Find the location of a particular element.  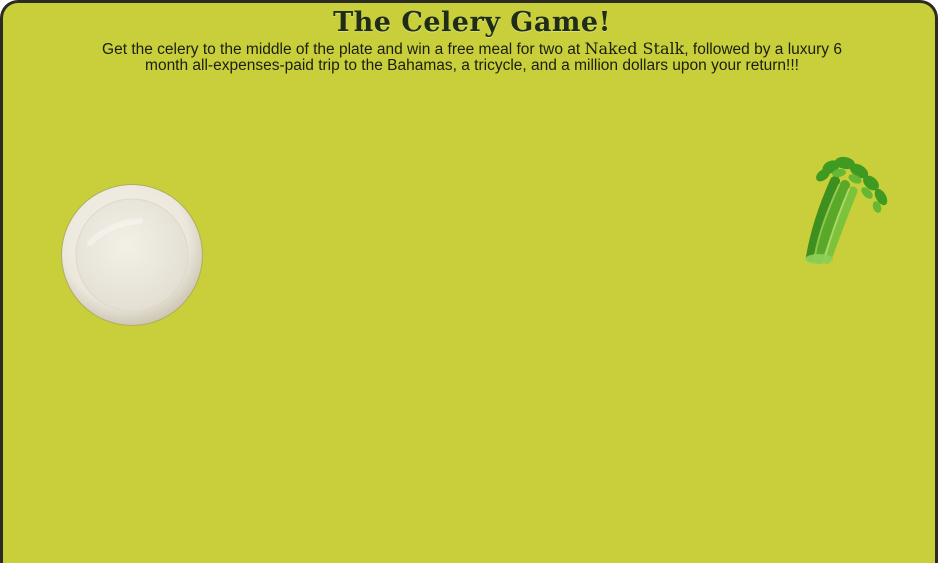

brand-name: Naked Stalk is located at coordinates (634, 48).